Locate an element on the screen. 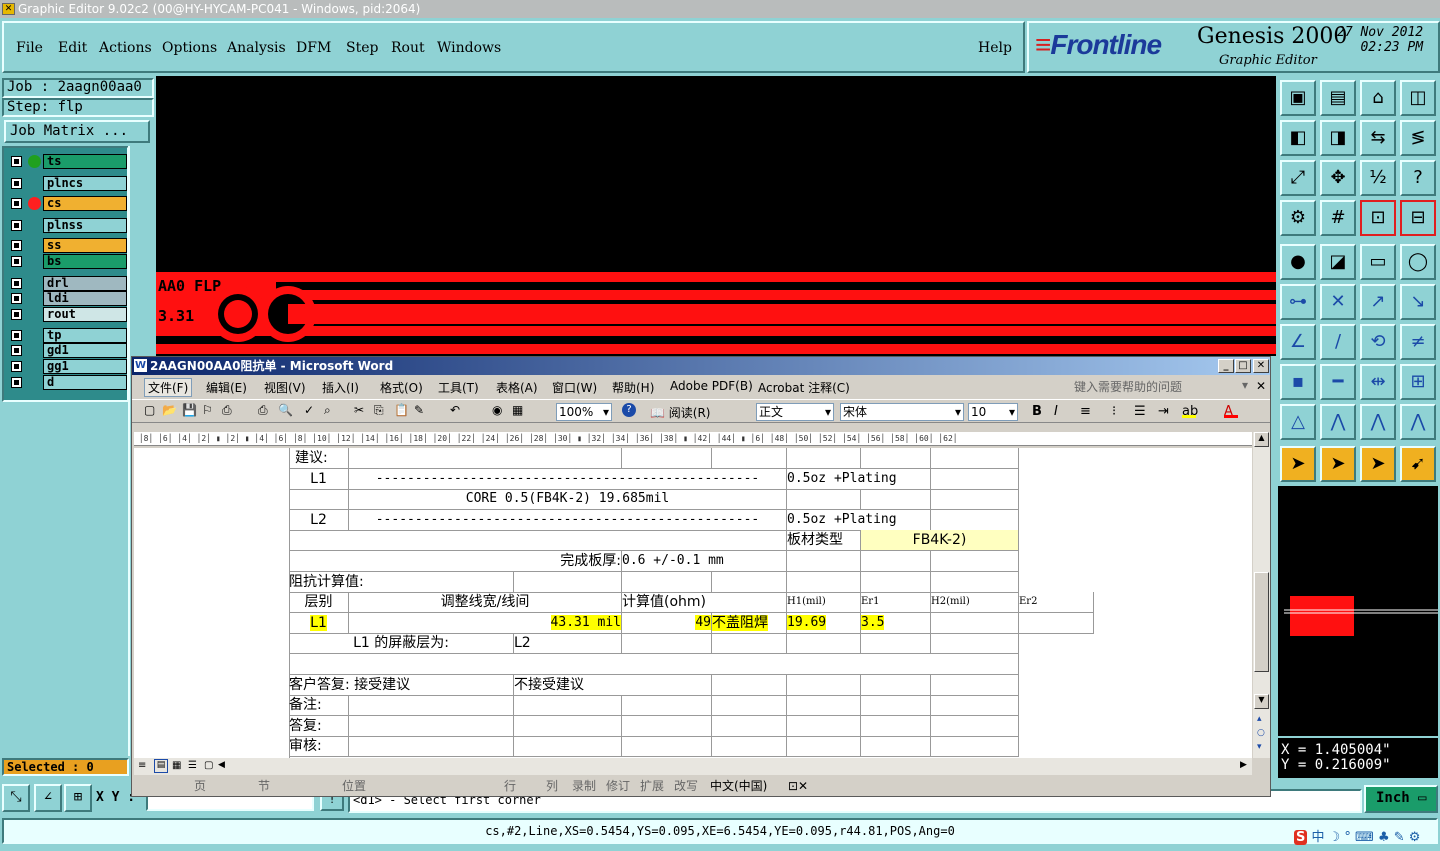 The image size is (1440, 851). word-menu-item-7: 窗口(W) is located at coordinates (574, 387).